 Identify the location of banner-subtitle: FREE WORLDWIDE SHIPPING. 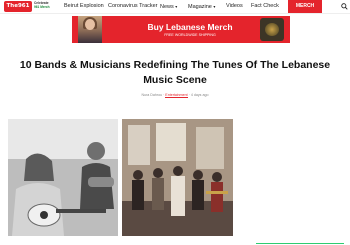
(190, 35).